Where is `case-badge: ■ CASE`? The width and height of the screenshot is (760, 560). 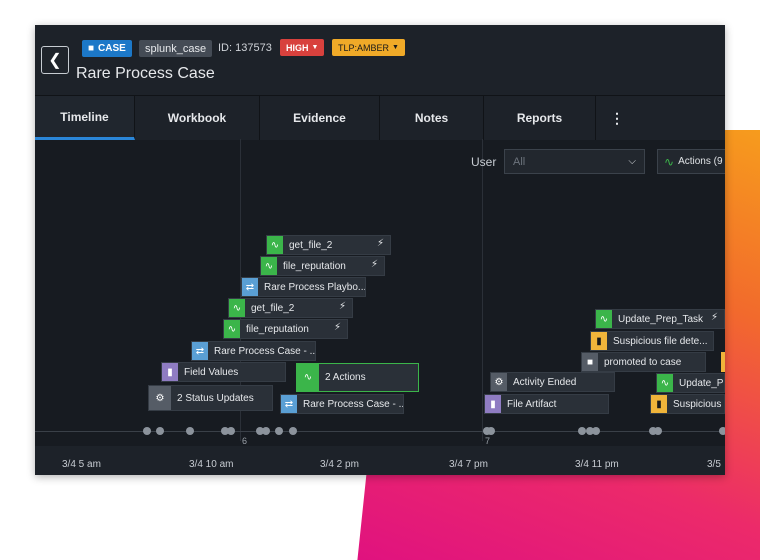
case-badge: ■ CASE is located at coordinates (107, 48).